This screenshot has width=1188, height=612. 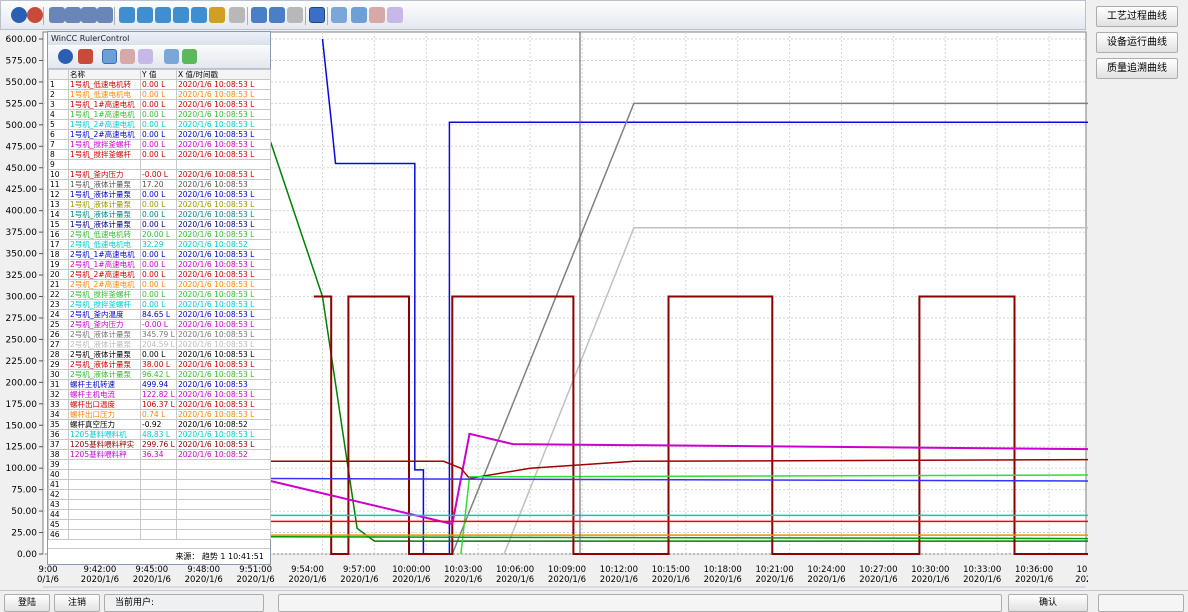 I want to click on row-name: 1205基料喂料秤, so click(x=104, y=454).